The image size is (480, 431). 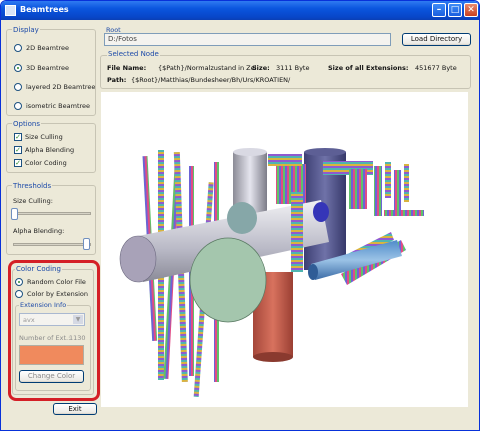 What do you see at coordinates (368, 68) in the screenshot?
I see `size-all-extensions-label: Size of all Extensions:` at bounding box center [368, 68].